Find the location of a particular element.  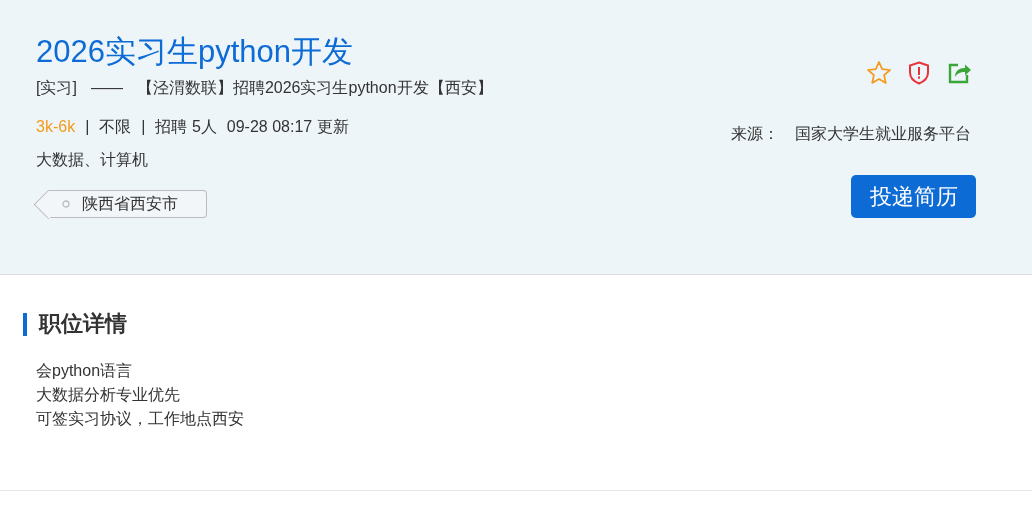

shield-alert-icon is located at coordinates (919, 73).